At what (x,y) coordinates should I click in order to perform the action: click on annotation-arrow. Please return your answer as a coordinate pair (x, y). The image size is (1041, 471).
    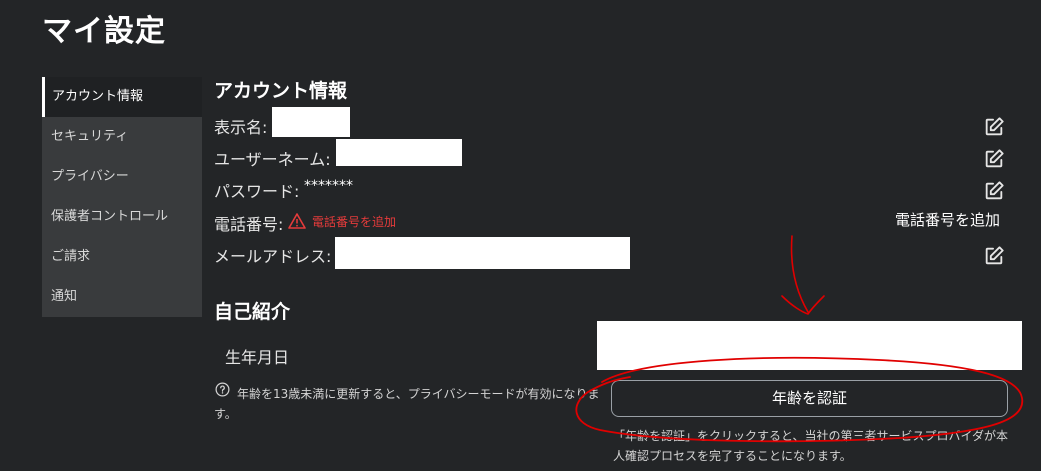
    Looking at the image, I should click on (803, 275).